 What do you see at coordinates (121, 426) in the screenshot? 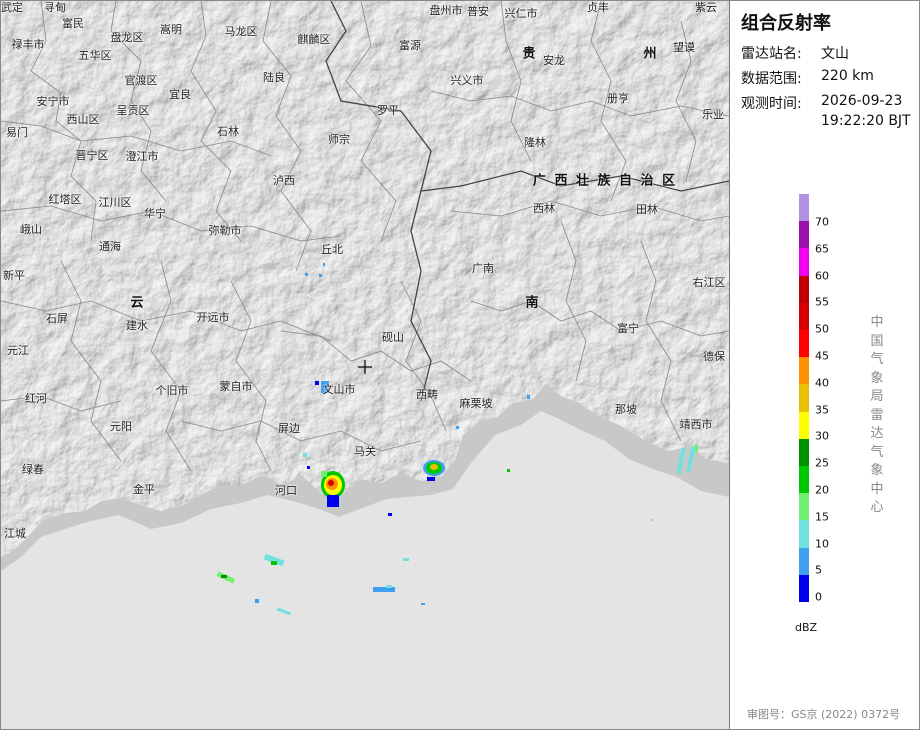
I see `place-label: 元阳` at bounding box center [121, 426].